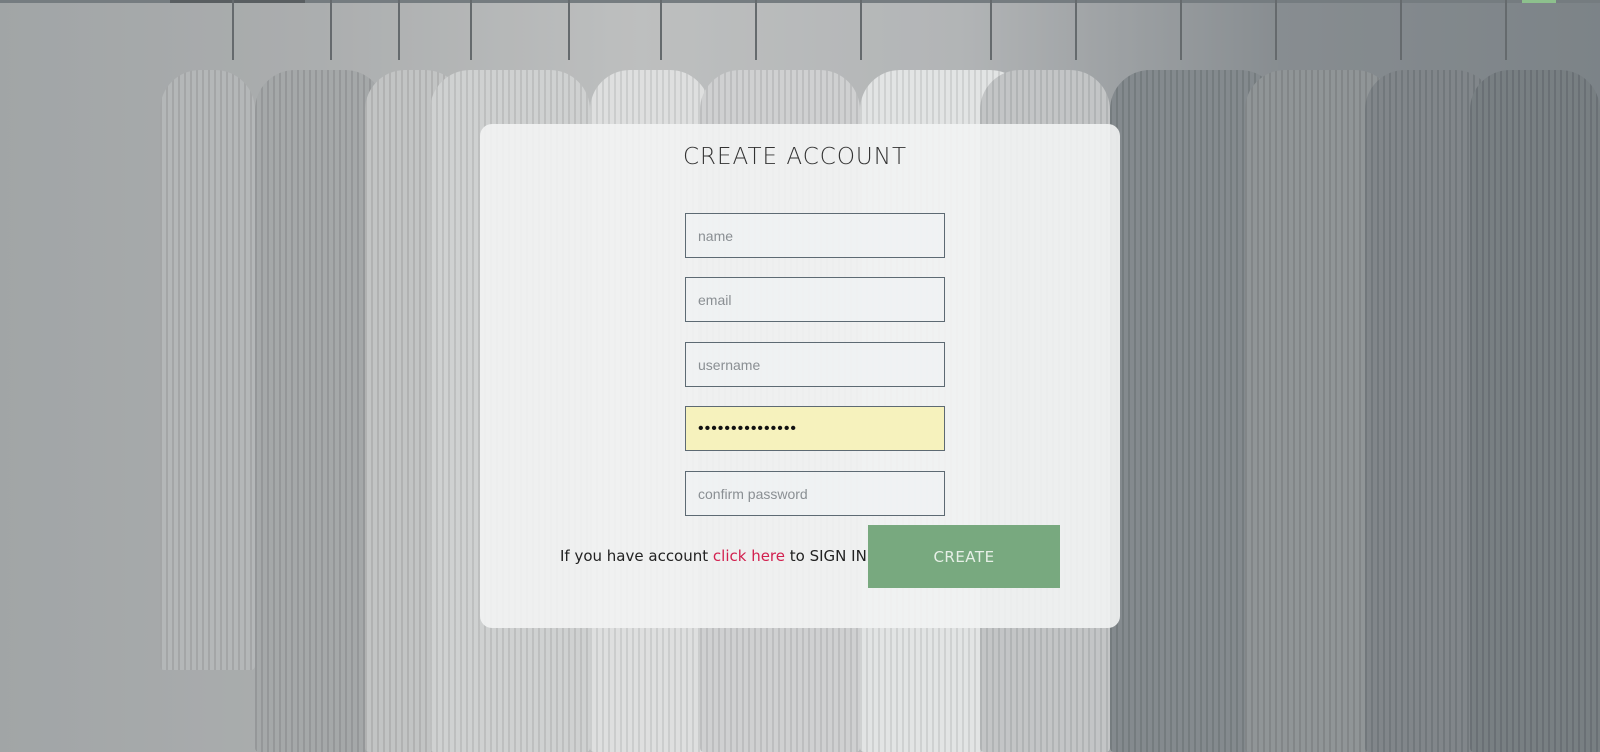  Describe the element at coordinates (795, 157) in the screenshot. I see `title-text: CREATE ACCOUNT` at that location.